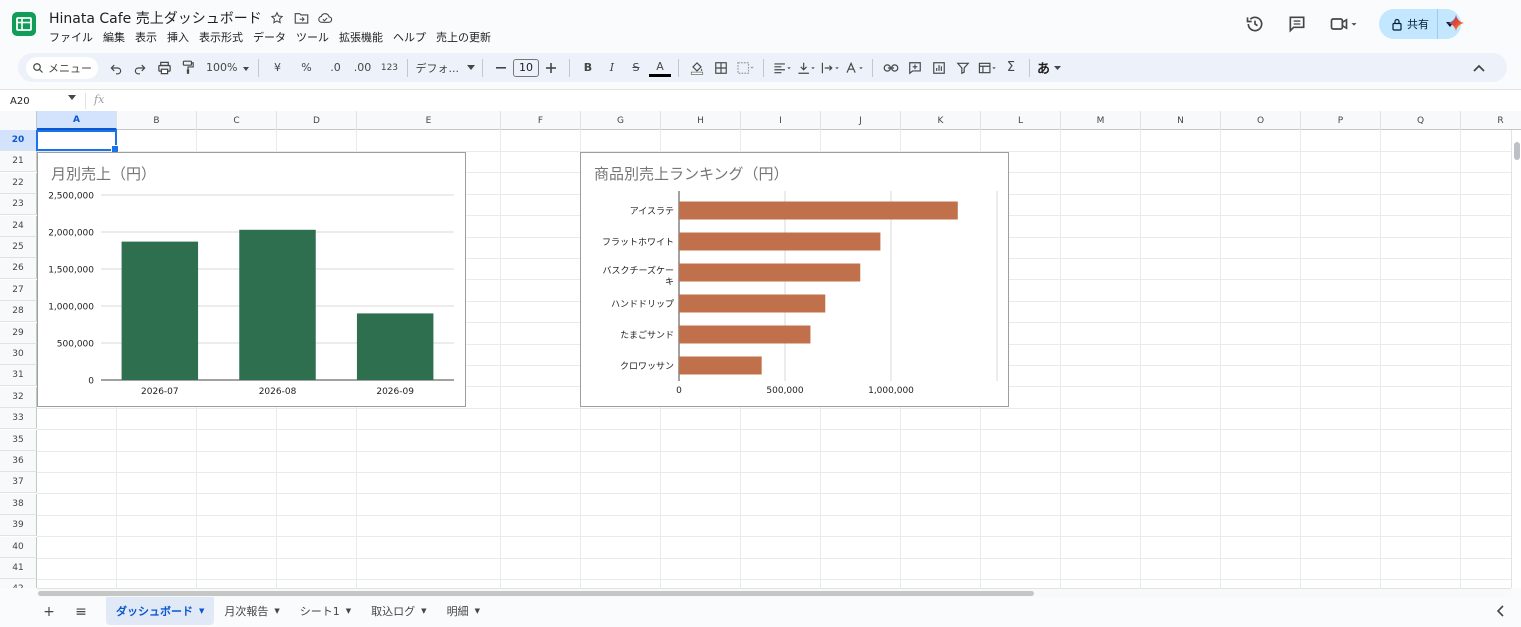 The width and height of the screenshot is (1521, 627). What do you see at coordinates (325, 611) in the screenshot?
I see `sheet-tab: シート1 ▼` at bounding box center [325, 611].